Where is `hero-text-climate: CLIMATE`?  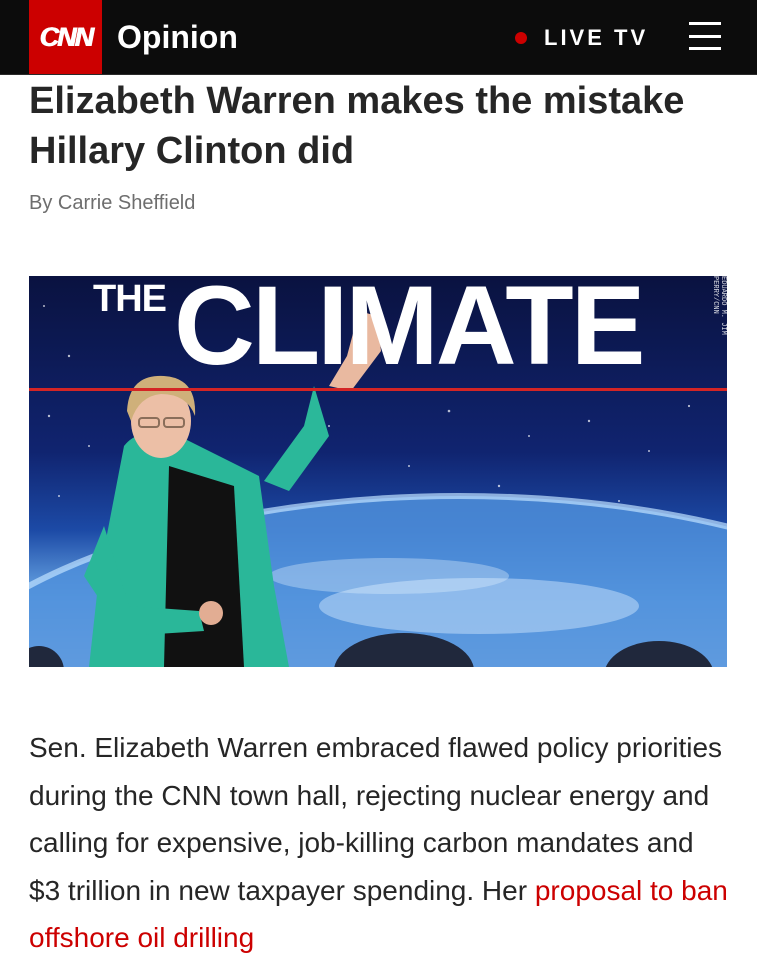 hero-text-climate: CLIMATE is located at coordinates (409, 332).